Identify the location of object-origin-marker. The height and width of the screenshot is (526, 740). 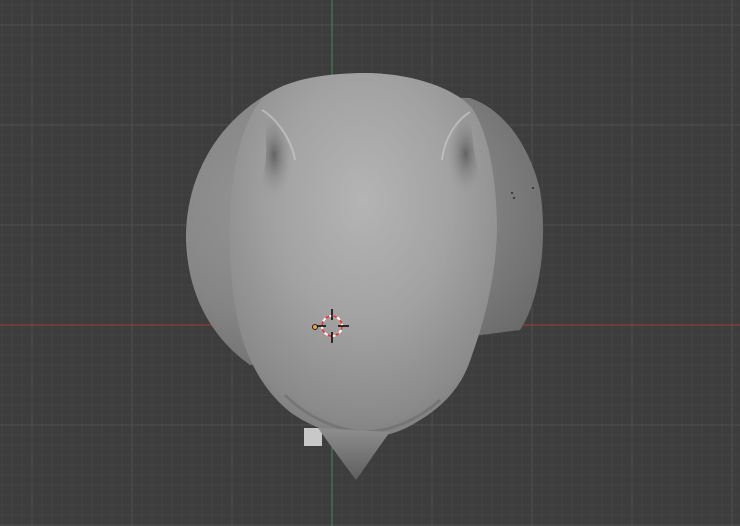
(315, 327).